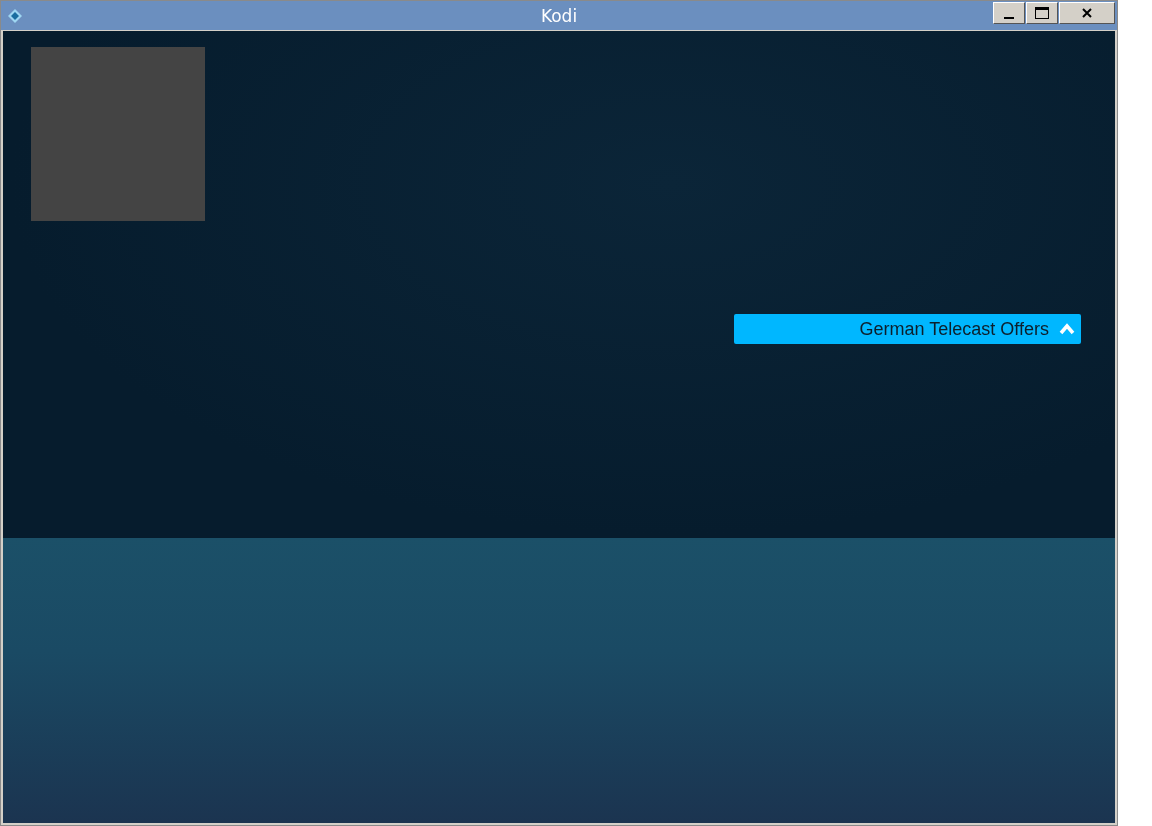 This screenshot has height=826, width=1152. What do you see at coordinates (1009, 17) in the screenshot?
I see `minimize-icon` at bounding box center [1009, 17].